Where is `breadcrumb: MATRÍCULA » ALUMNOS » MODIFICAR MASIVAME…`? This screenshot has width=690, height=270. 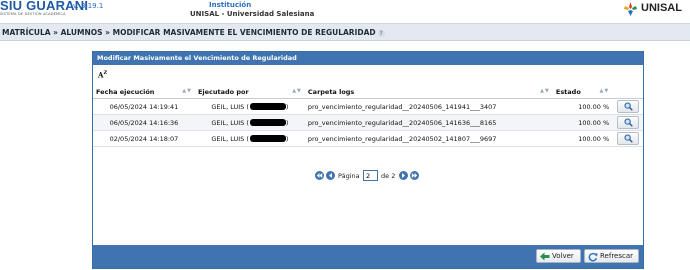
breadcrumb: MATRÍCULA » ALUMNOS » MODIFICAR MASIVAME… is located at coordinates (345, 32).